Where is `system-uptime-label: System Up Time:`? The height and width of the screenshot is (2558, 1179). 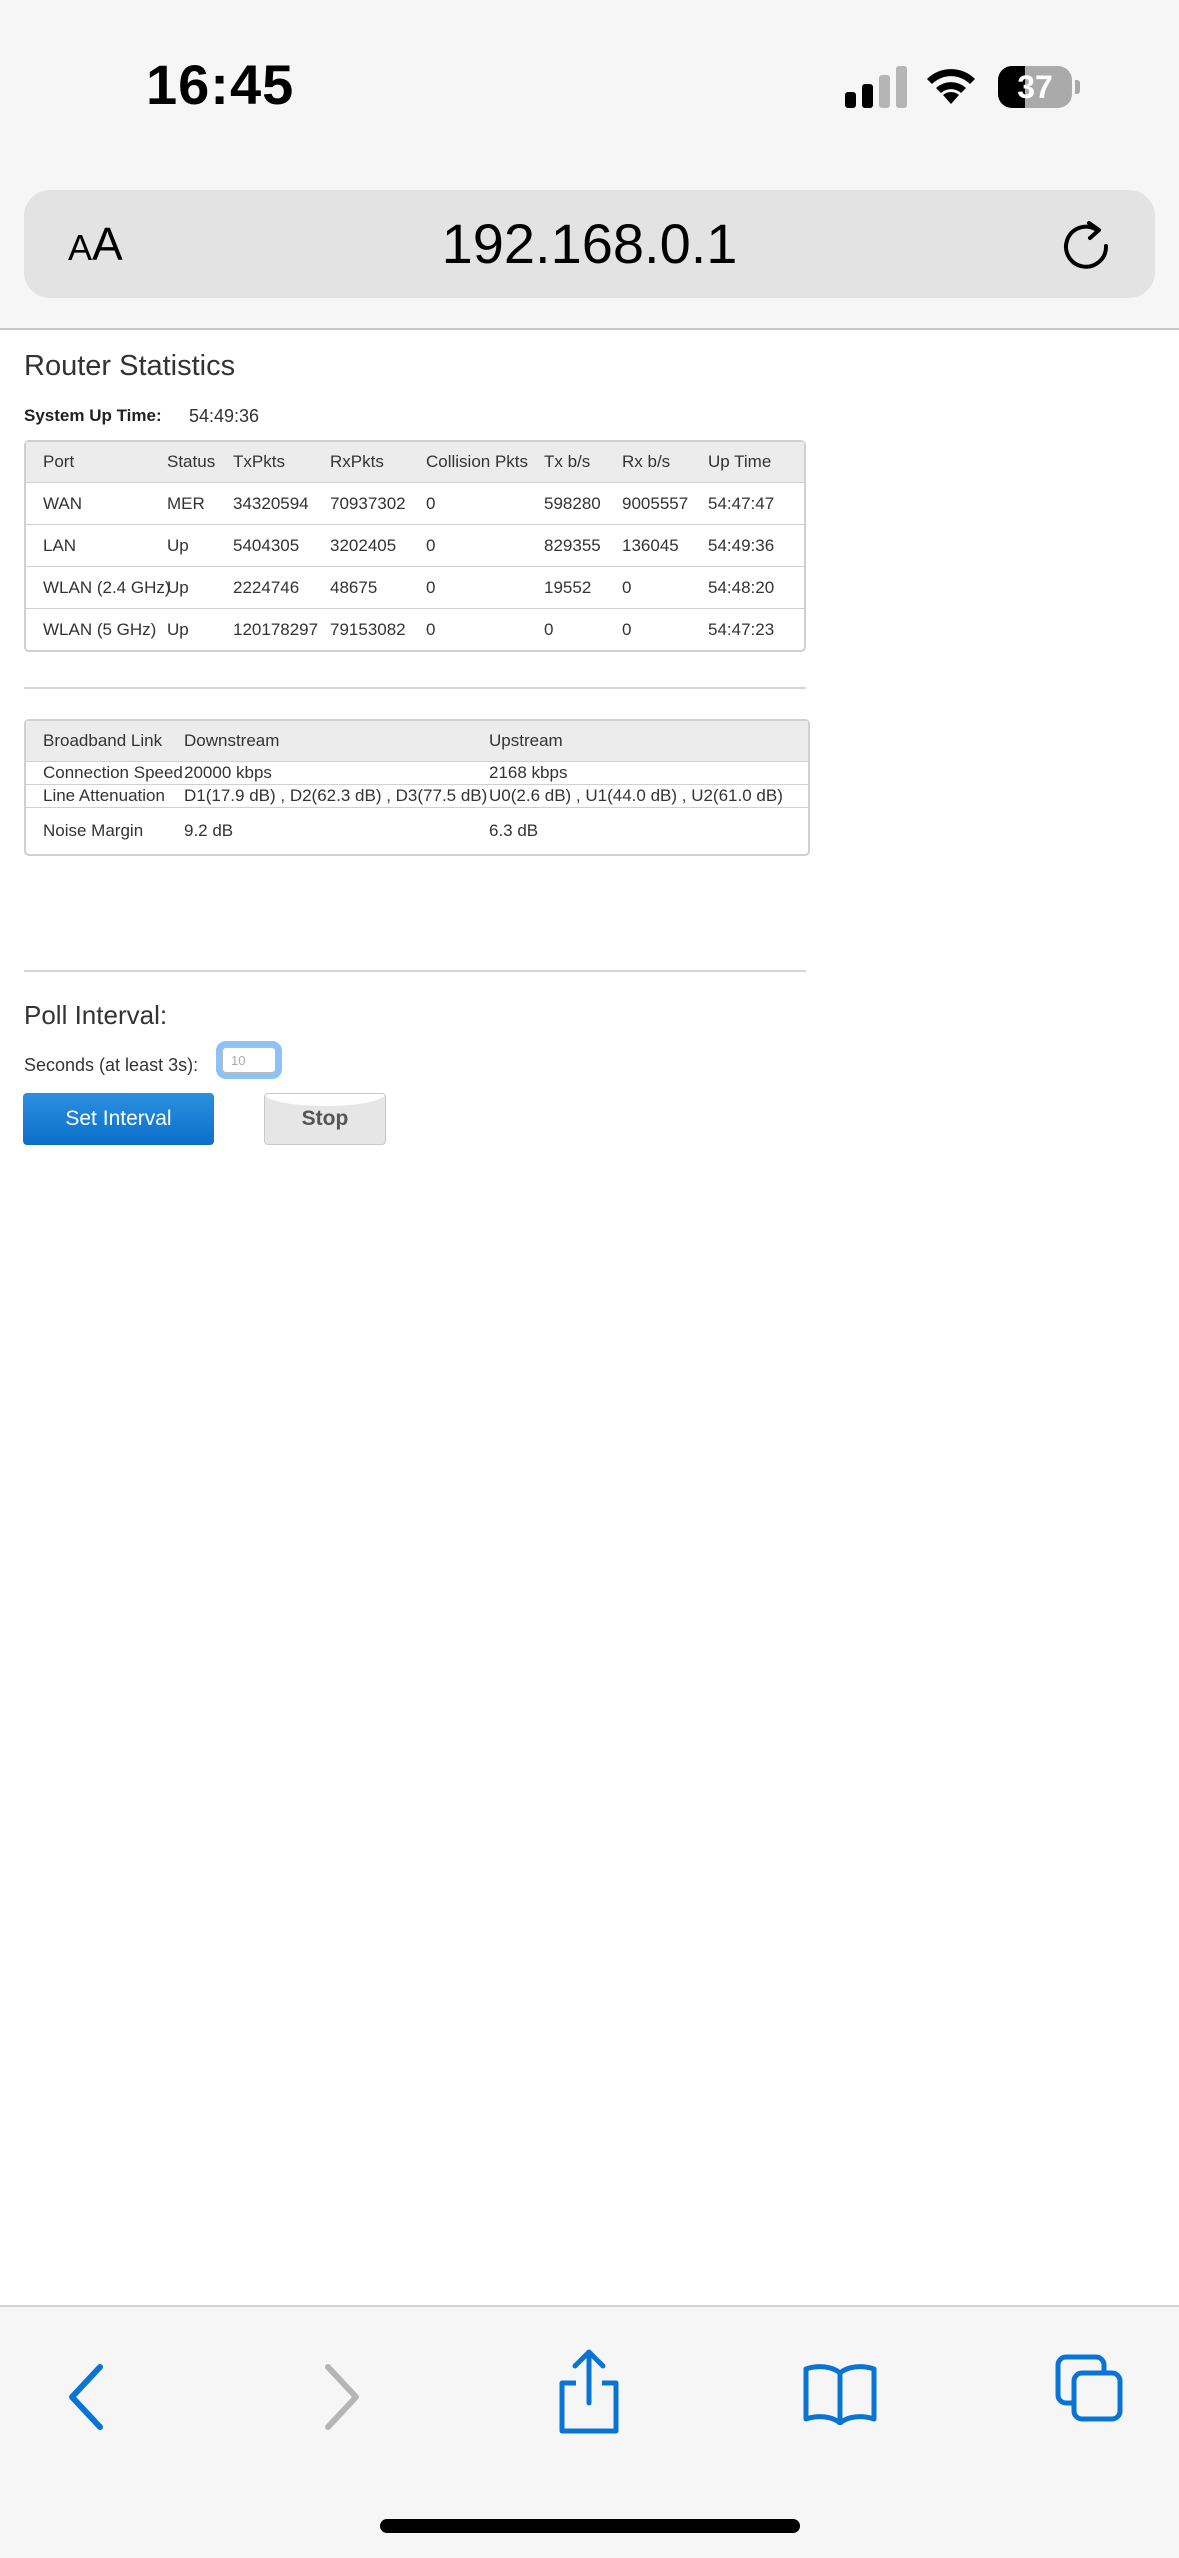 system-uptime-label: System Up Time: is located at coordinates (93, 415).